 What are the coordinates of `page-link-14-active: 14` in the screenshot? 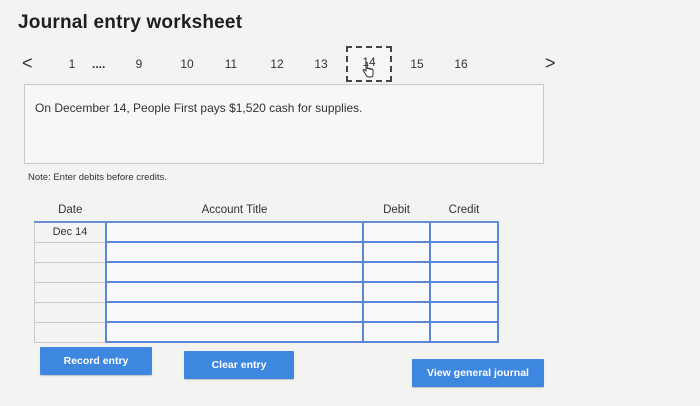 It's located at (369, 64).